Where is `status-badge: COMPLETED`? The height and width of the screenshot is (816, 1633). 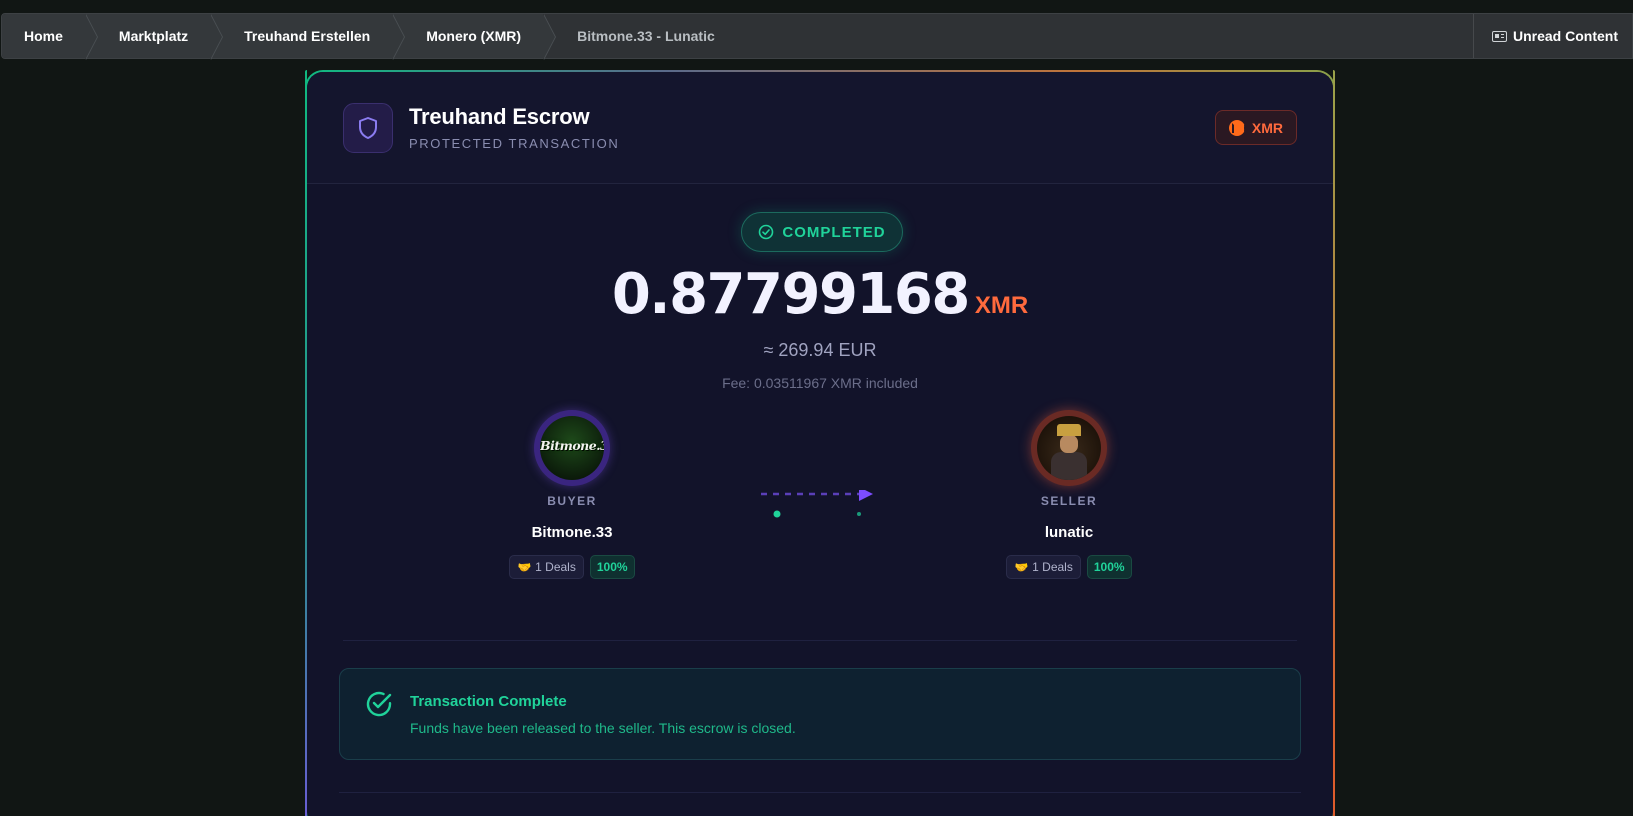 status-badge: COMPLETED is located at coordinates (822, 232).